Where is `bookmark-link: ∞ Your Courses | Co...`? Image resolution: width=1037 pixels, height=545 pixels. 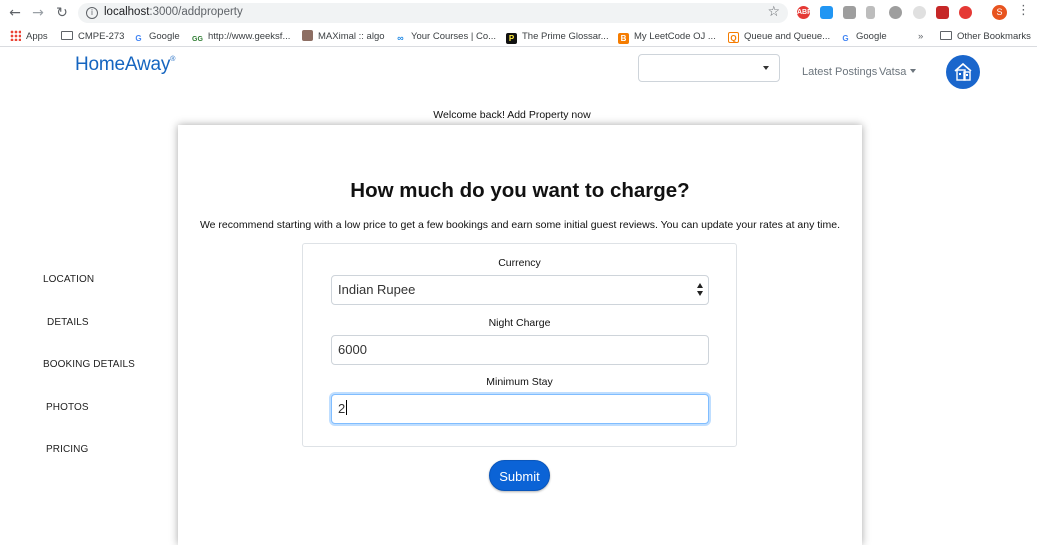
bookmark-link: ∞ Your Courses | Co... is located at coordinates (445, 37).